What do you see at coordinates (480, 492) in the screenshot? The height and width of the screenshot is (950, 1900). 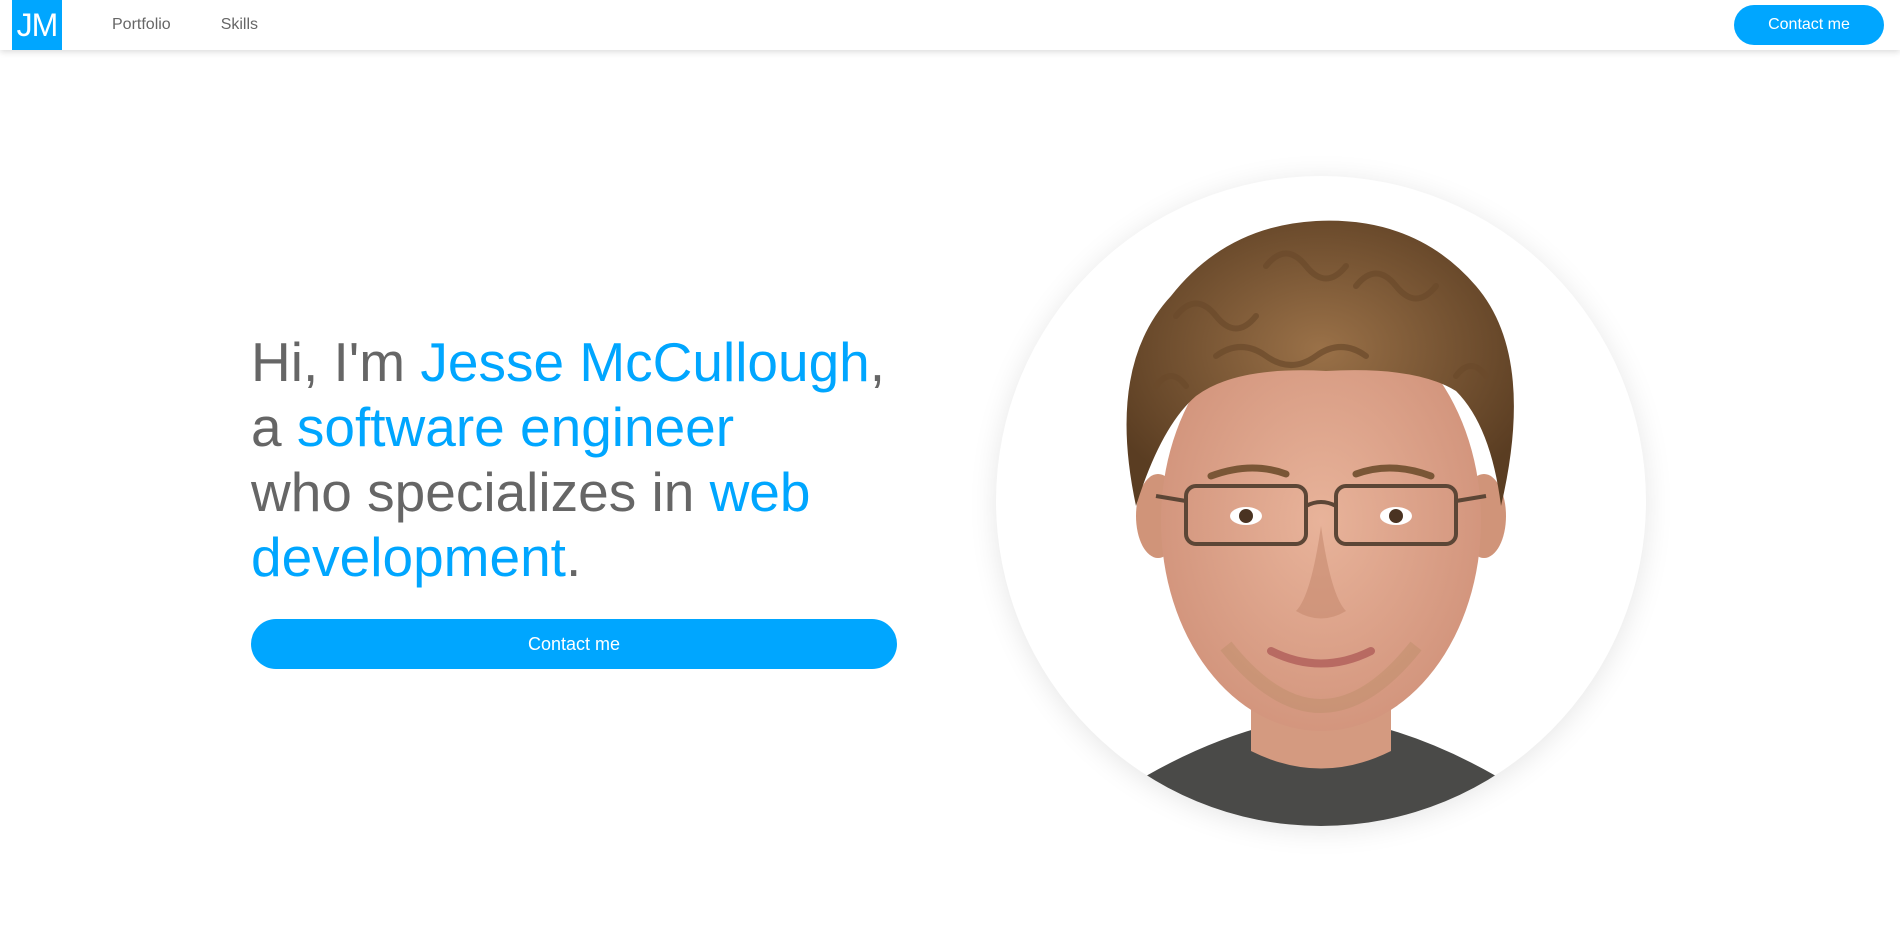 I see `specializes-text: who specializes in` at bounding box center [480, 492].